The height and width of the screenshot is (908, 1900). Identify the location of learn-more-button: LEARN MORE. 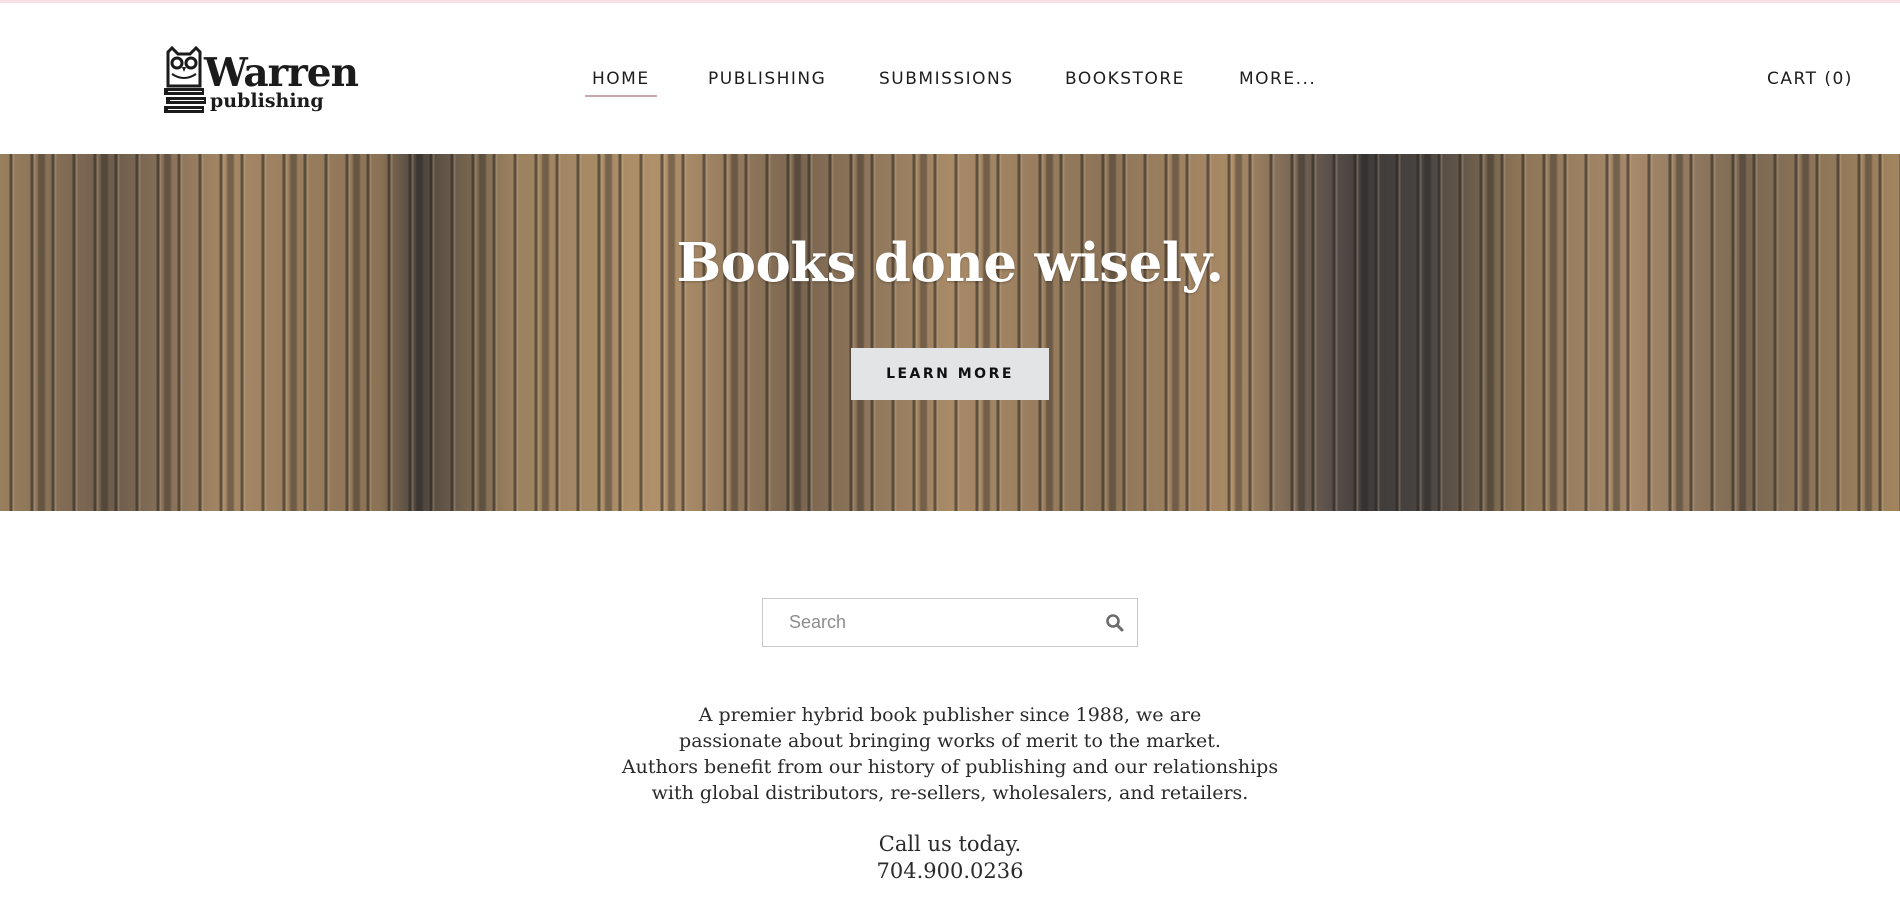
(950, 374).